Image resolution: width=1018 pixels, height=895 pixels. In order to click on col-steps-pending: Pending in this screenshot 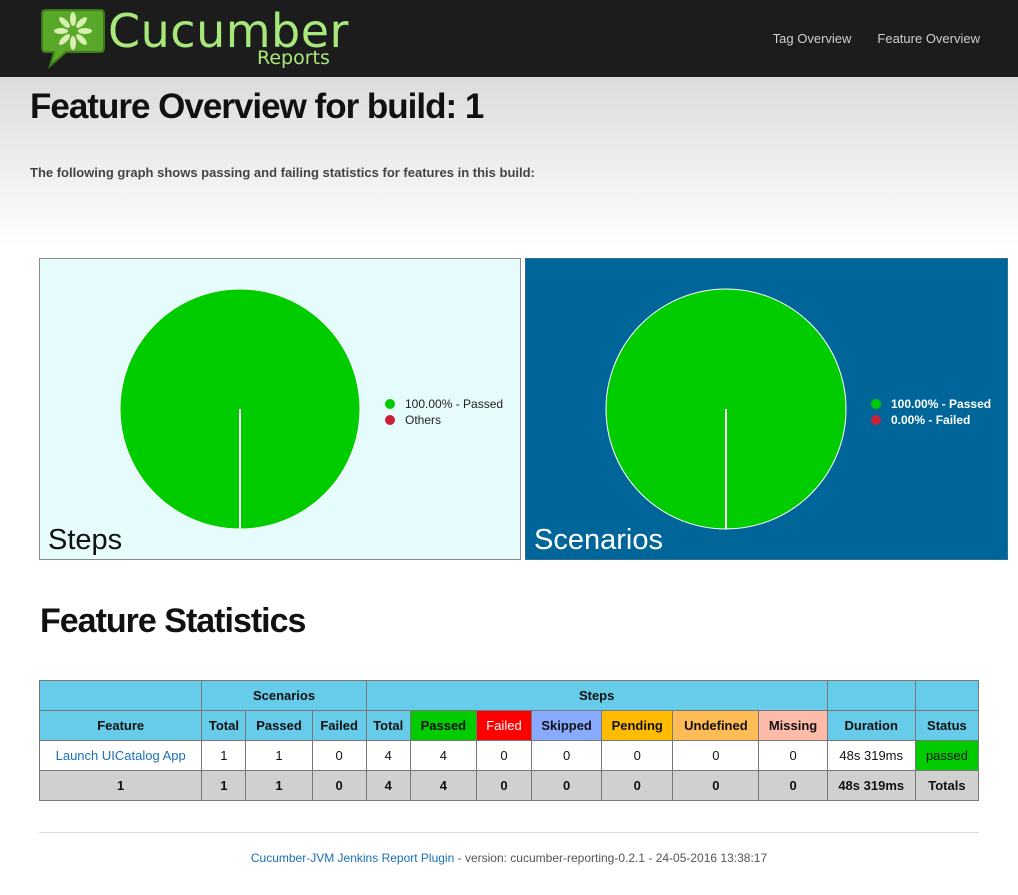, I will do `click(637, 725)`.